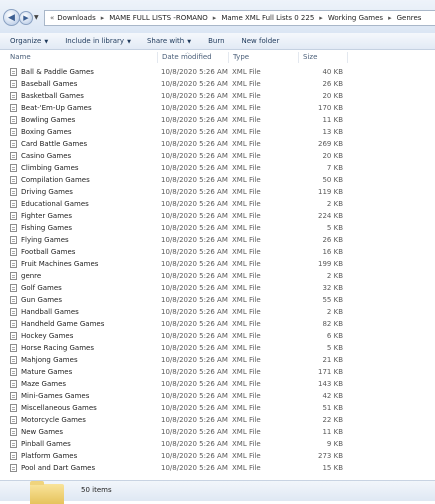  What do you see at coordinates (261, 41) in the screenshot?
I see `new-folder-button: New folder` at bounding box center [261, 41].